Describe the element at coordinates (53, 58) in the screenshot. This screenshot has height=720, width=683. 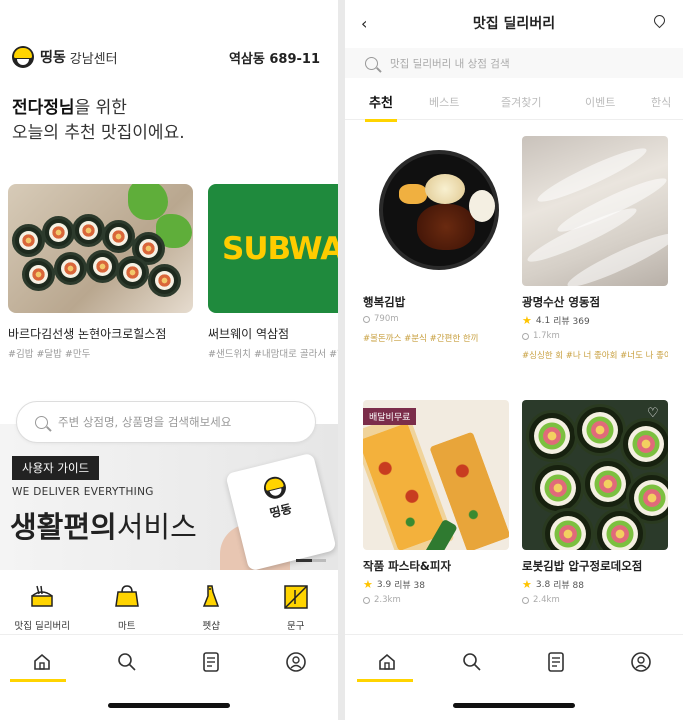
I see `brand-name: 띵동` at that location.